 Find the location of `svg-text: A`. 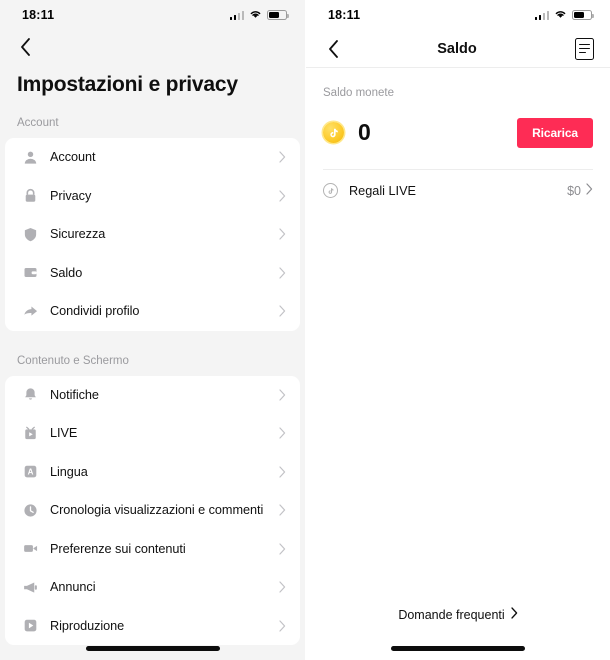

svg-text: A is located at coordinates (31, 472).